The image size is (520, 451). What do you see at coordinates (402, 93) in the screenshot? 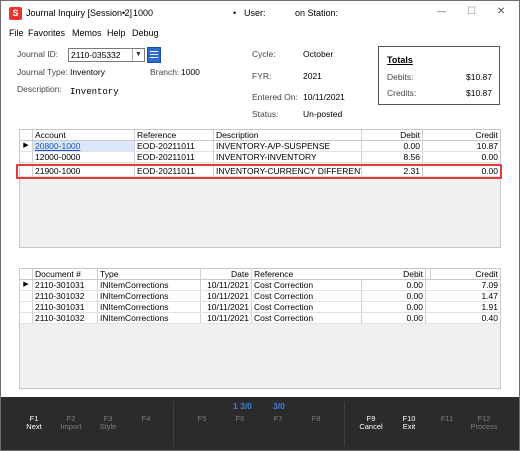
I see `credits-label: Credits:` at bounding box center [402, 93].